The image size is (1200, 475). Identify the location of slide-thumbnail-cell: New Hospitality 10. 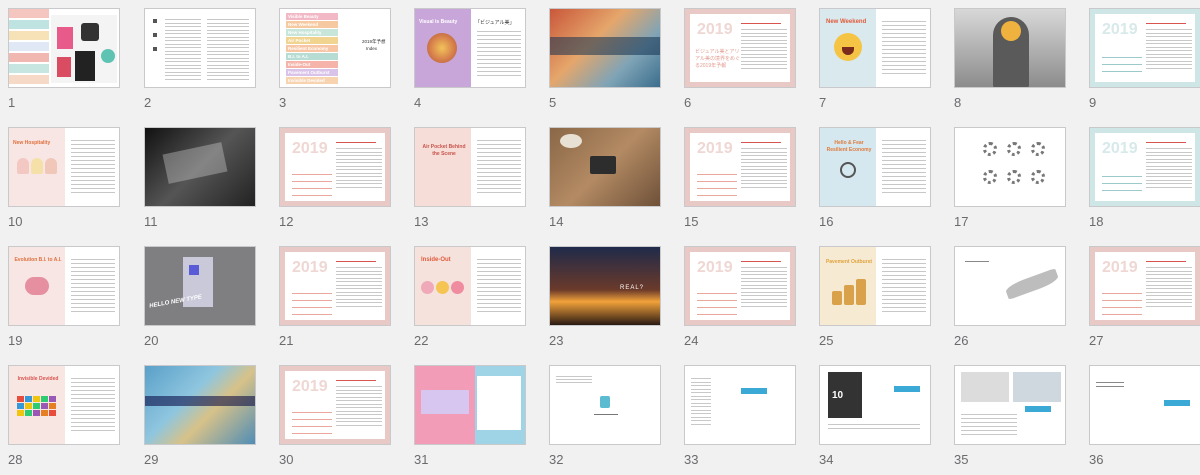
(64, 182).